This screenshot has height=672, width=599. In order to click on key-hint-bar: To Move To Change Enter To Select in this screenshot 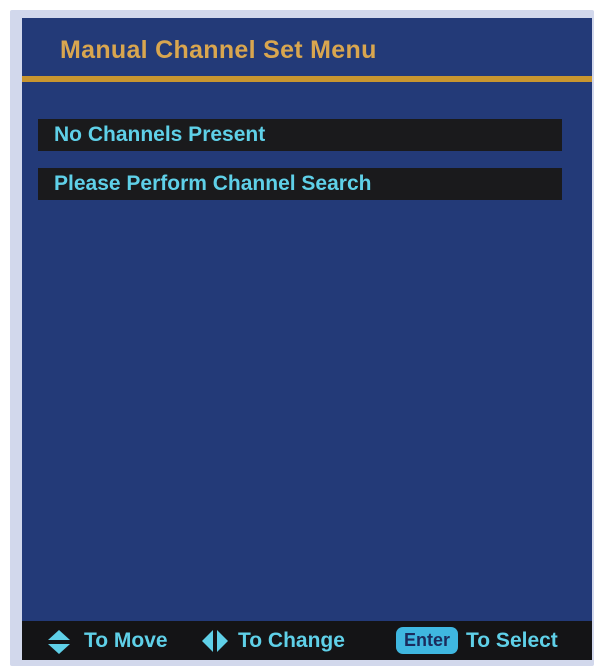, I will do `click(307, 640)`.